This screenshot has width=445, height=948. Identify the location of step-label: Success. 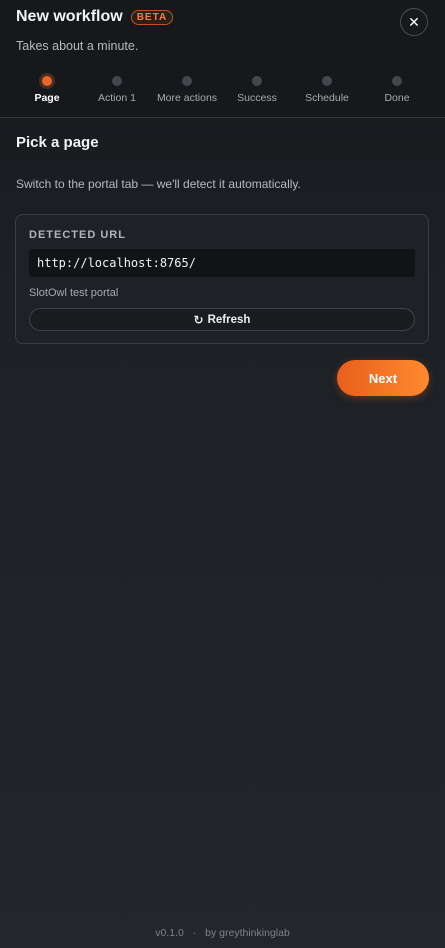
(257, 98).